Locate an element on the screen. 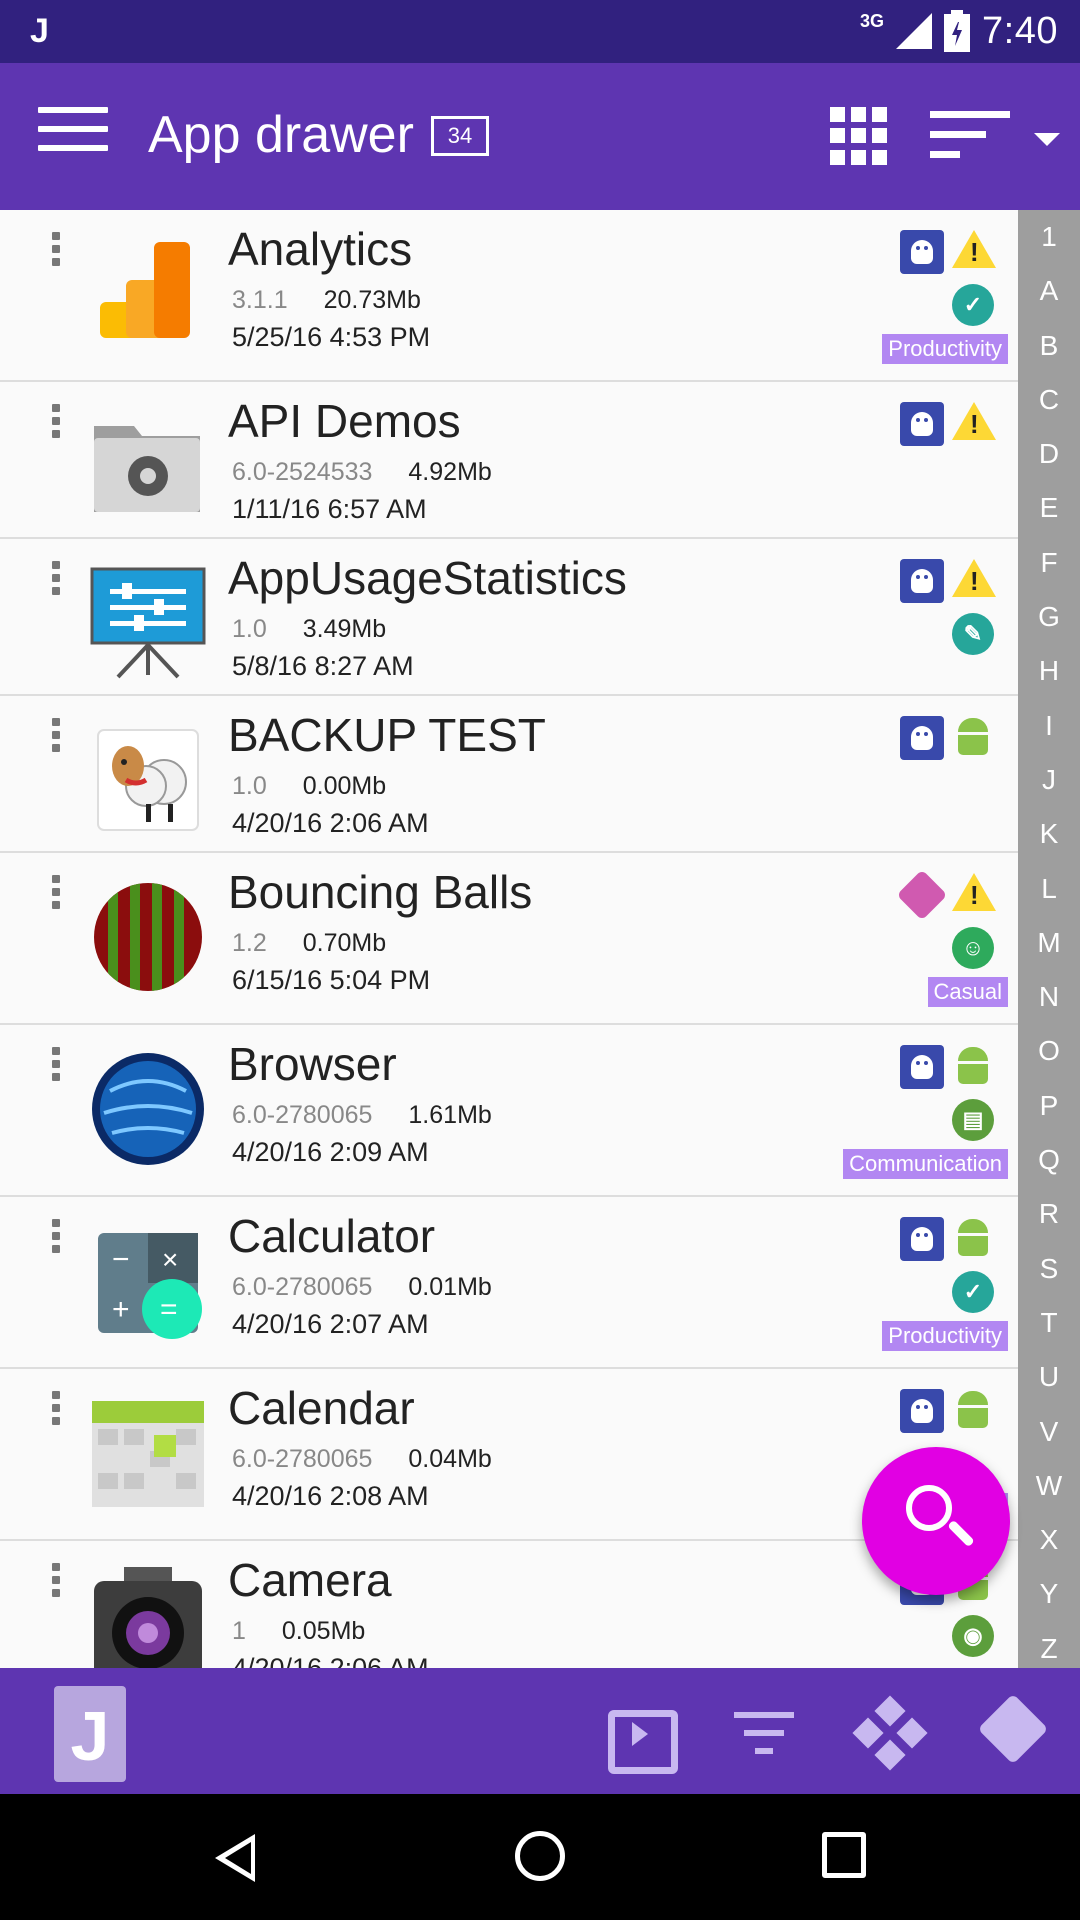 This screenshot has height=1920, width=1080. chat-icon: ▤ is located at coordinates (973, 1120).